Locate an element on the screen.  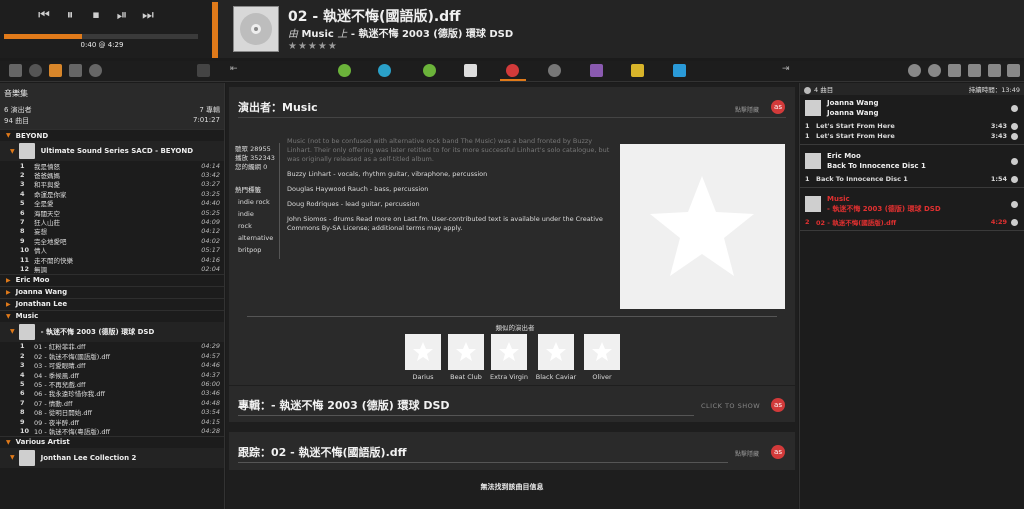
library-album: ▼ Jonthan Lee Collection 2 is located at coordinates (112, 457).